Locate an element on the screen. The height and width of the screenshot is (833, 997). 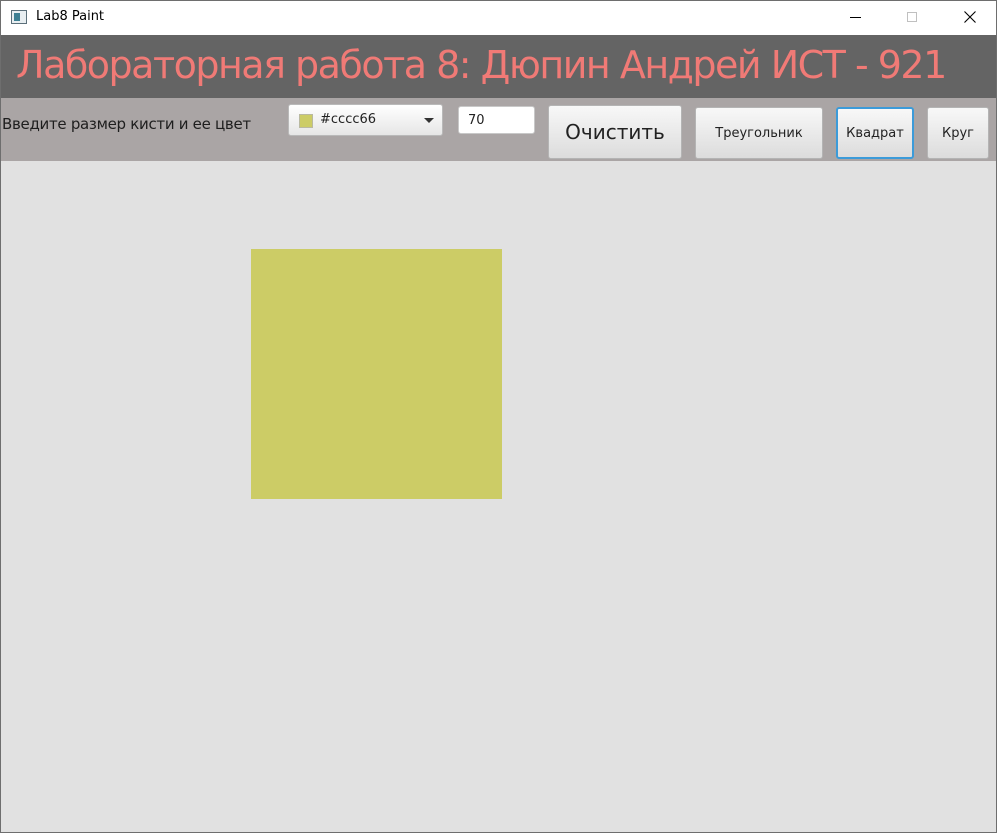
maximize-icon is located at coordinates (912, 17).